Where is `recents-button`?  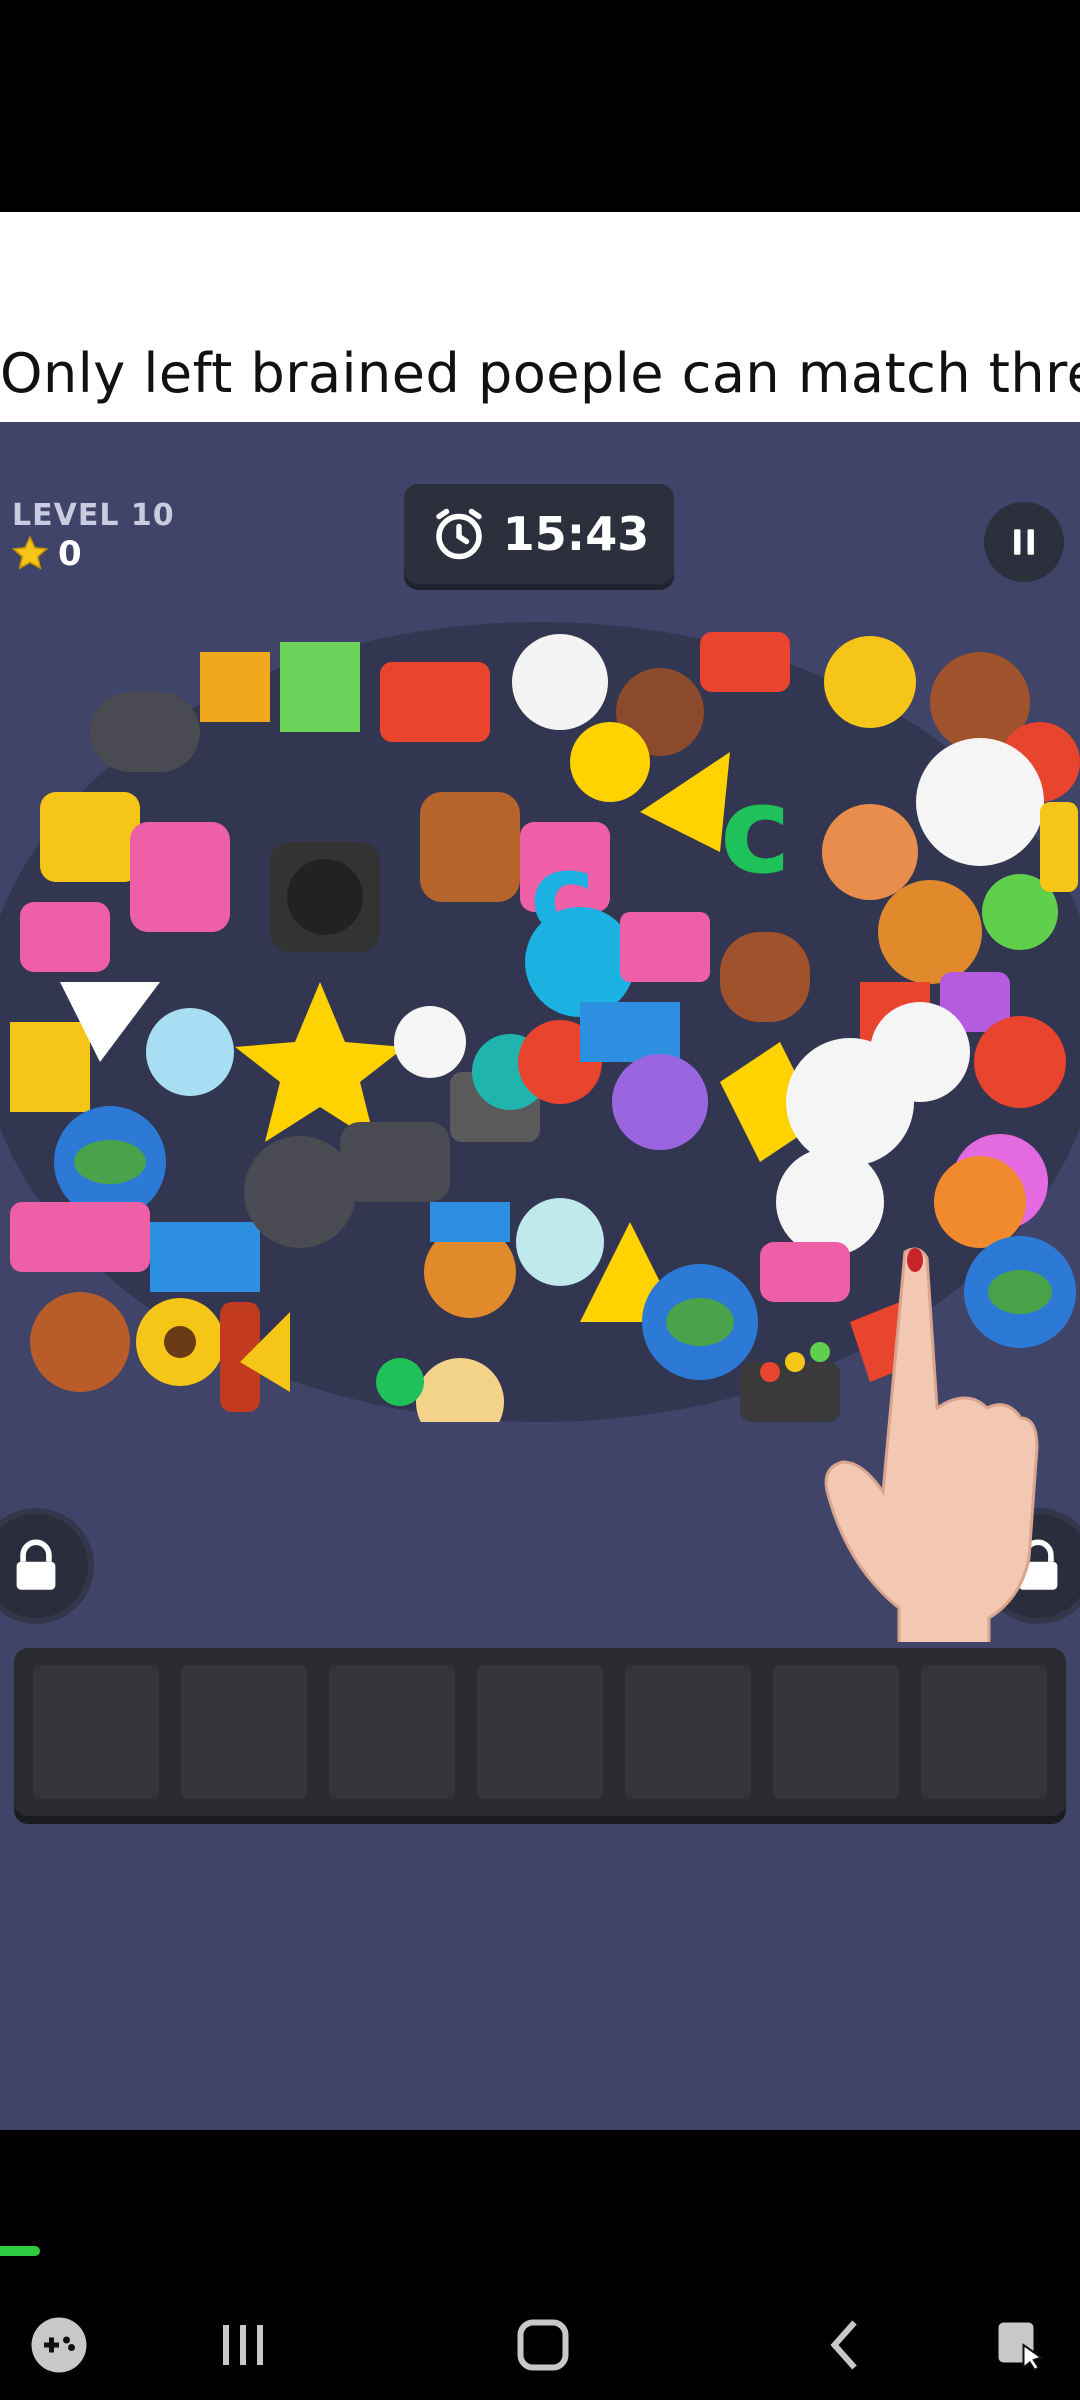 recents-button is located at coordinates (243, 2345).